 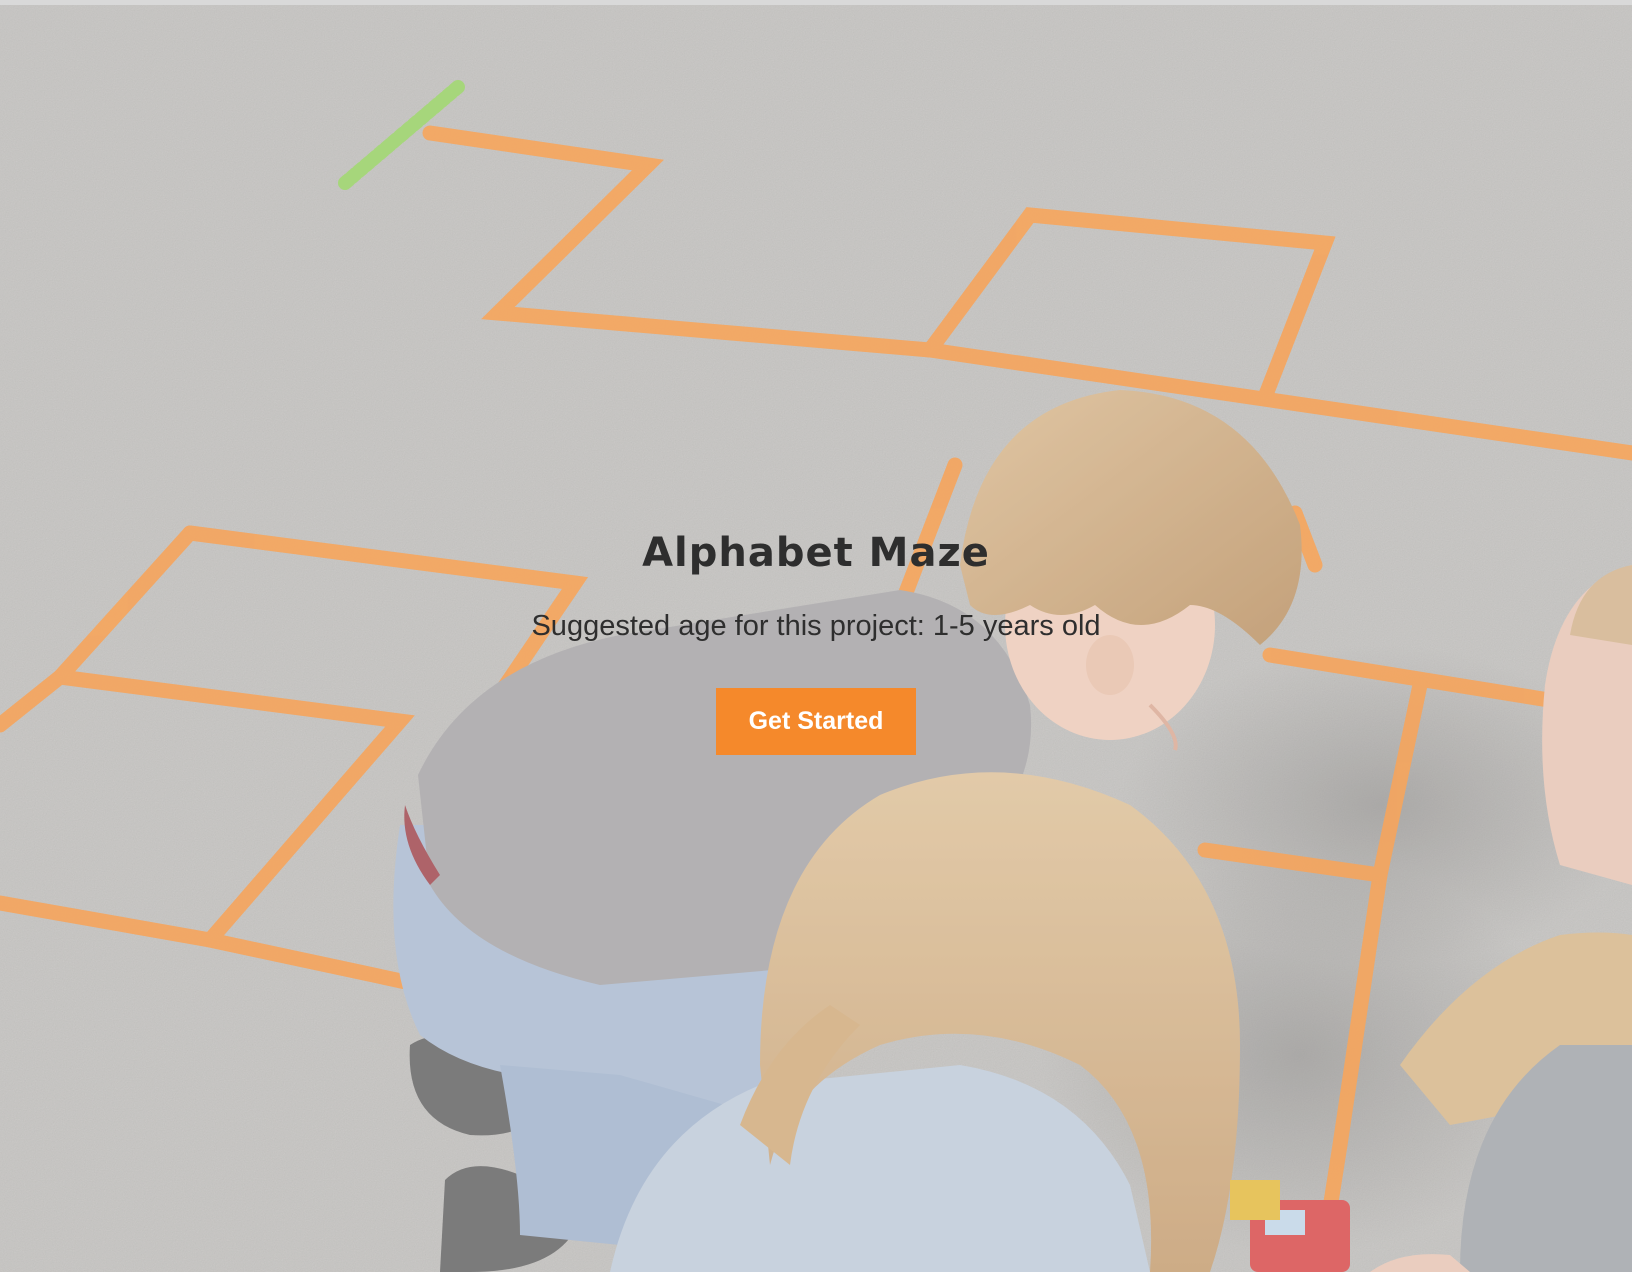 What do you see at coordinates (816, 721) in the screenshot?
I see `get-started-button: Get Started` at bounding box center [816, 721].